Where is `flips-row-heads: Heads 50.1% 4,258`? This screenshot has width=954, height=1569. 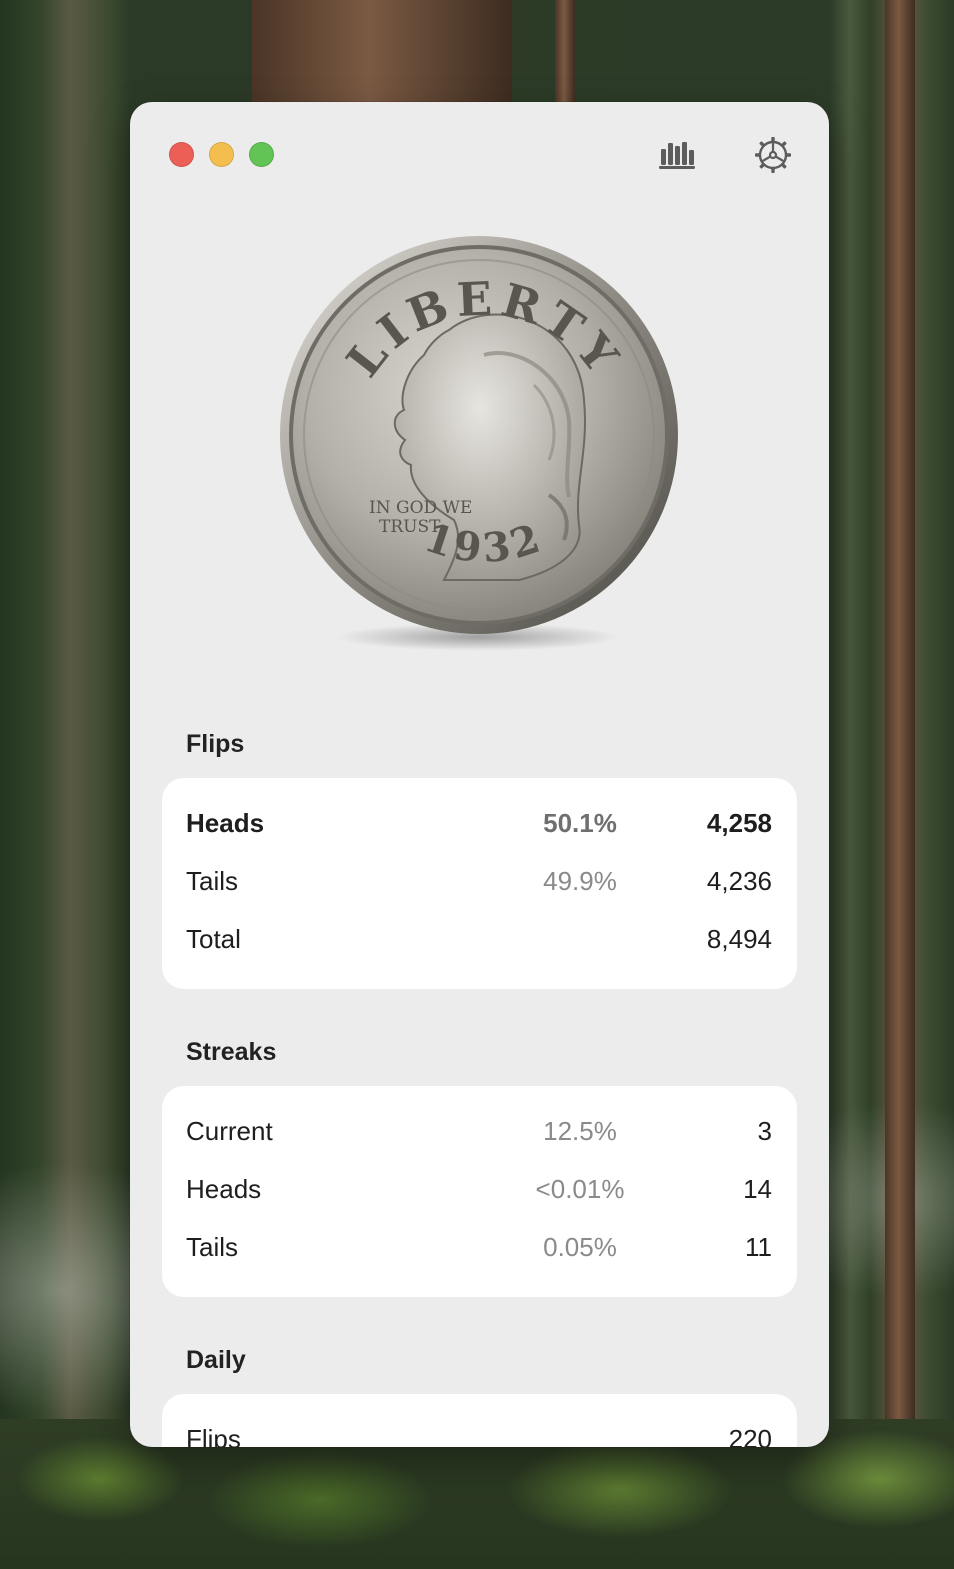
flips-row-heads: Heads 50.1% 4,258 is located at coordinates (479, 822).